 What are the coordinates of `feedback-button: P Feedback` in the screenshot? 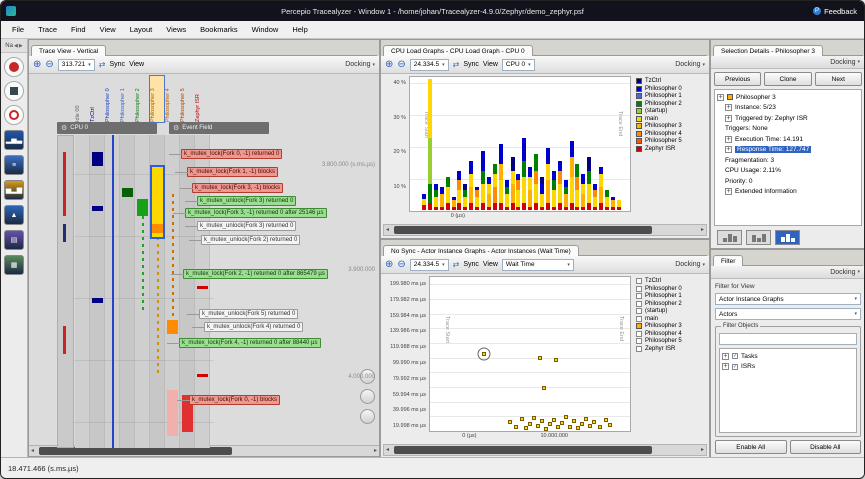 It's located at (835, 11).